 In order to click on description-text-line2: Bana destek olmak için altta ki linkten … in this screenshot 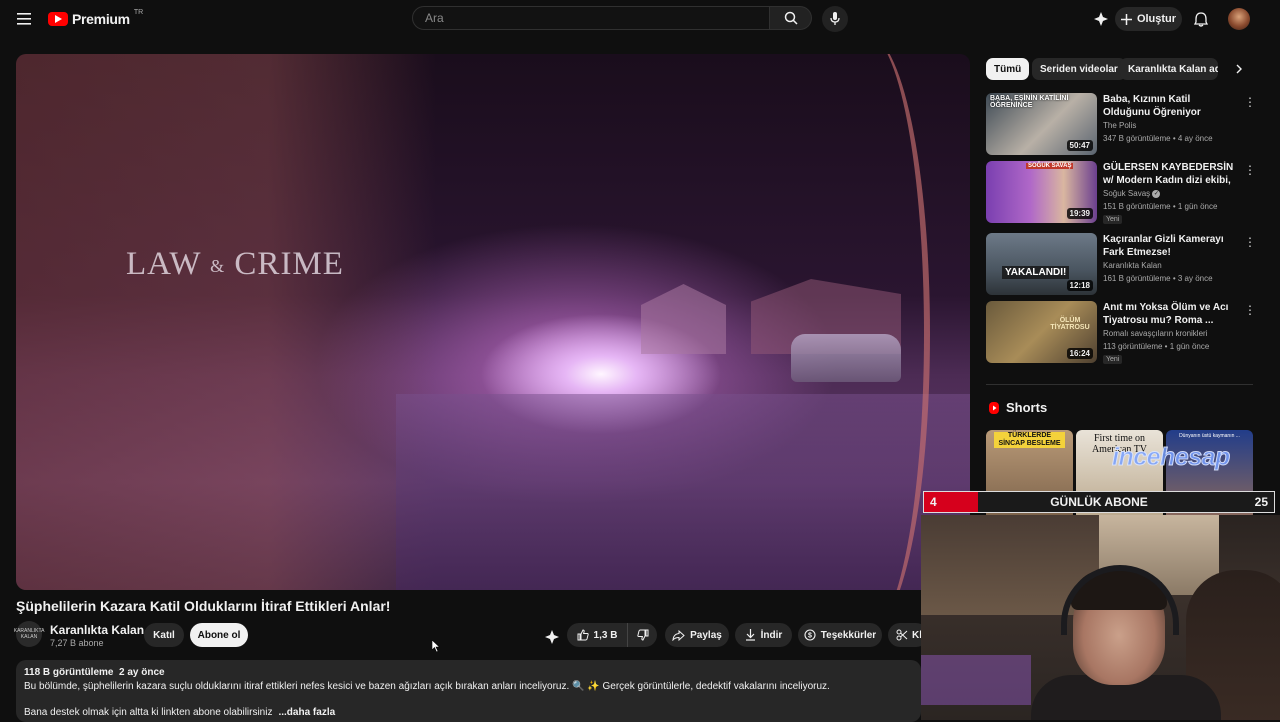, I will do `click(180, 712)`.